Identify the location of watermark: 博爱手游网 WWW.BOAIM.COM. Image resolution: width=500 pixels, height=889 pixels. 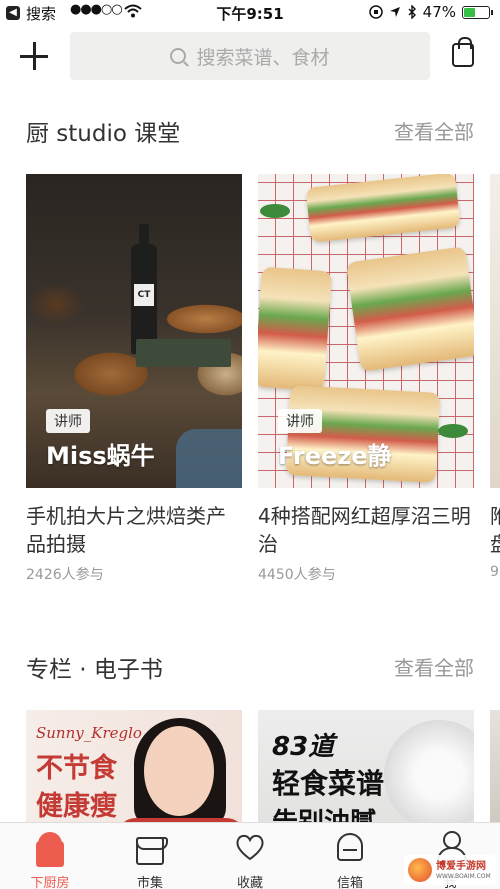
(450, 870).